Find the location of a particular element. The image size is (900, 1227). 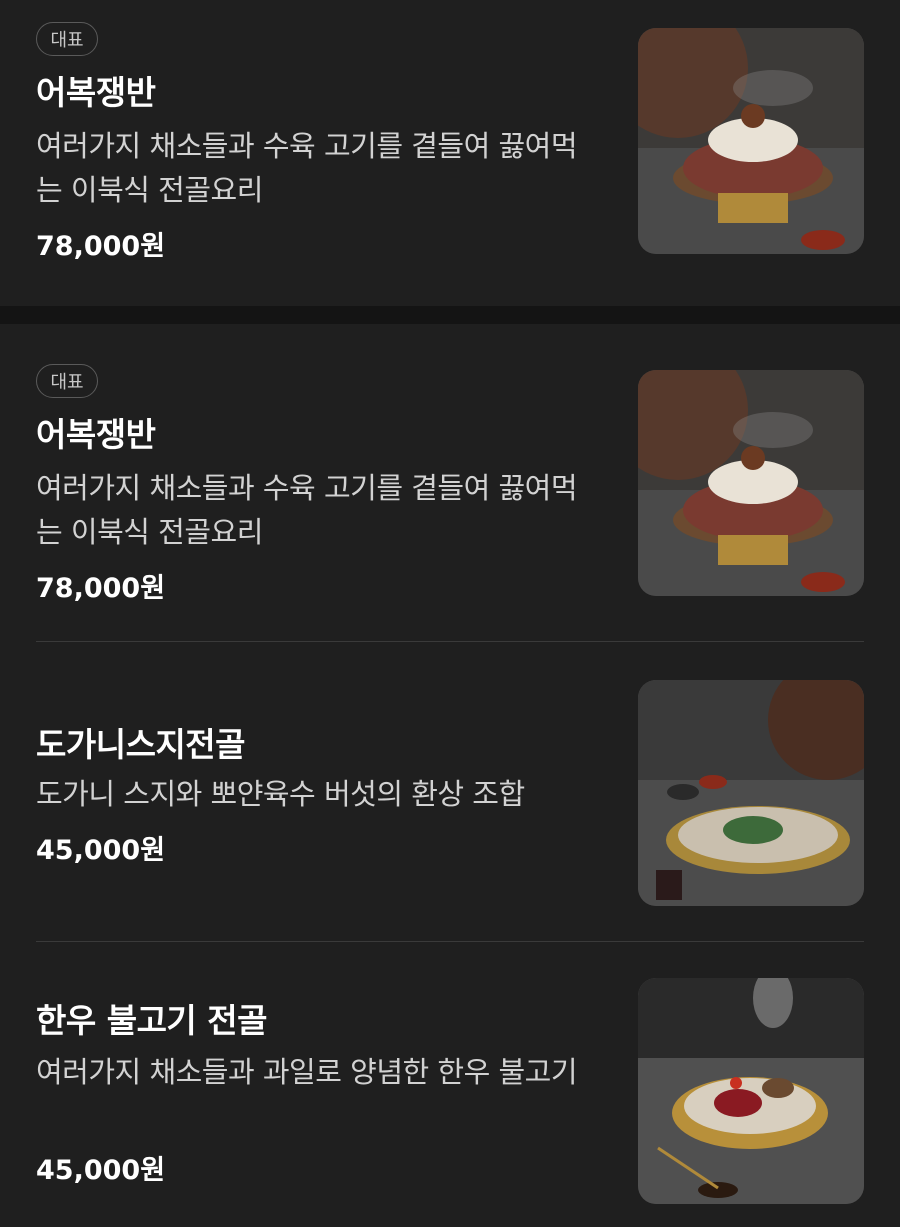

dogani-suji-jeongol-image is located at coordinates (751, 793).